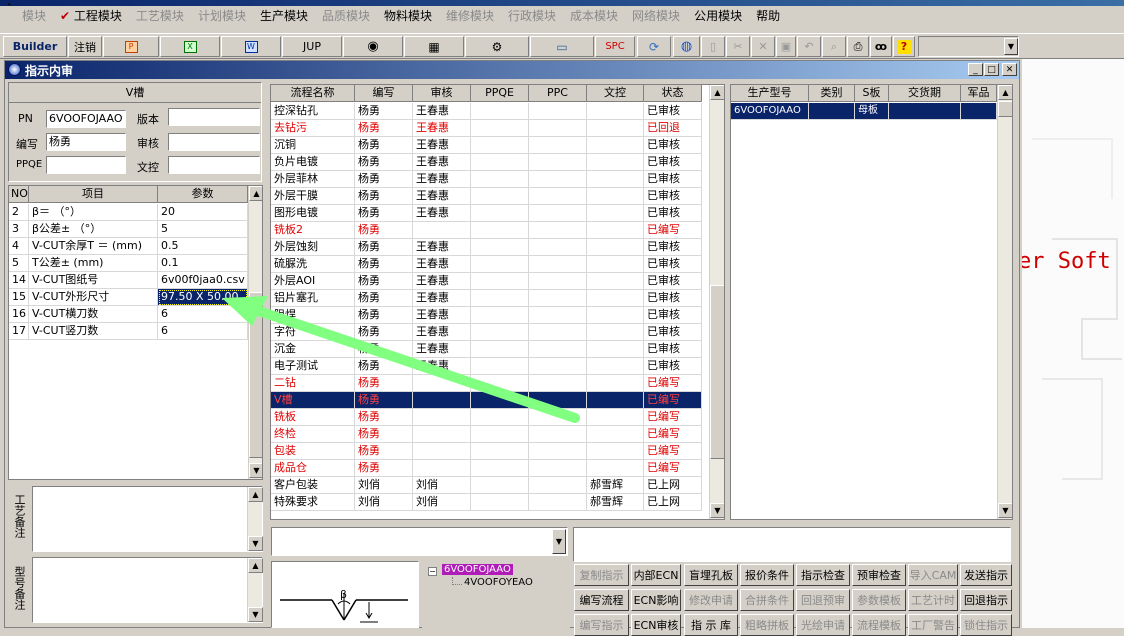 The height and width of the screenshot is (636, 1124). Describe the element at coordinates (486, 162) in the screenshot. I see `flow-row: 负片电镀 杨勇 王春惠 已审核` at that location.